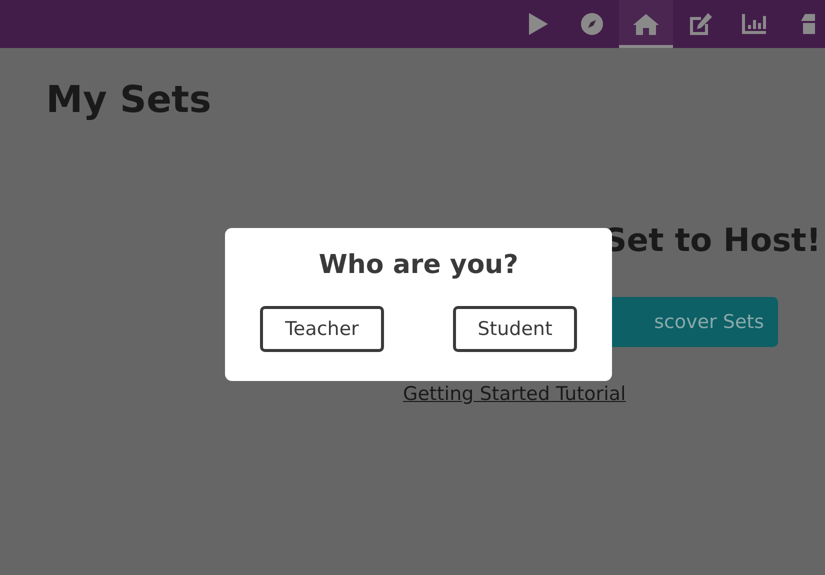  Describe the element at coordinates (419, 265) in the screenshot. I see `dialog-title: Who are you?` at that location.